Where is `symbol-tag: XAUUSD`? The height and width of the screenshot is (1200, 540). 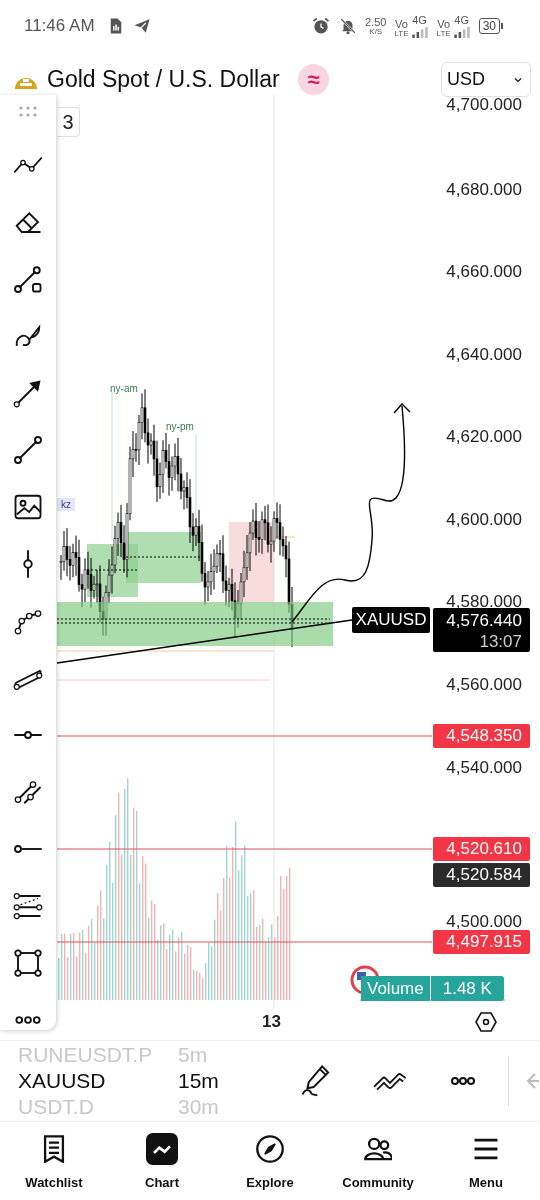
symbol-tag: XAUUSD is located at coordinates (391, 620).